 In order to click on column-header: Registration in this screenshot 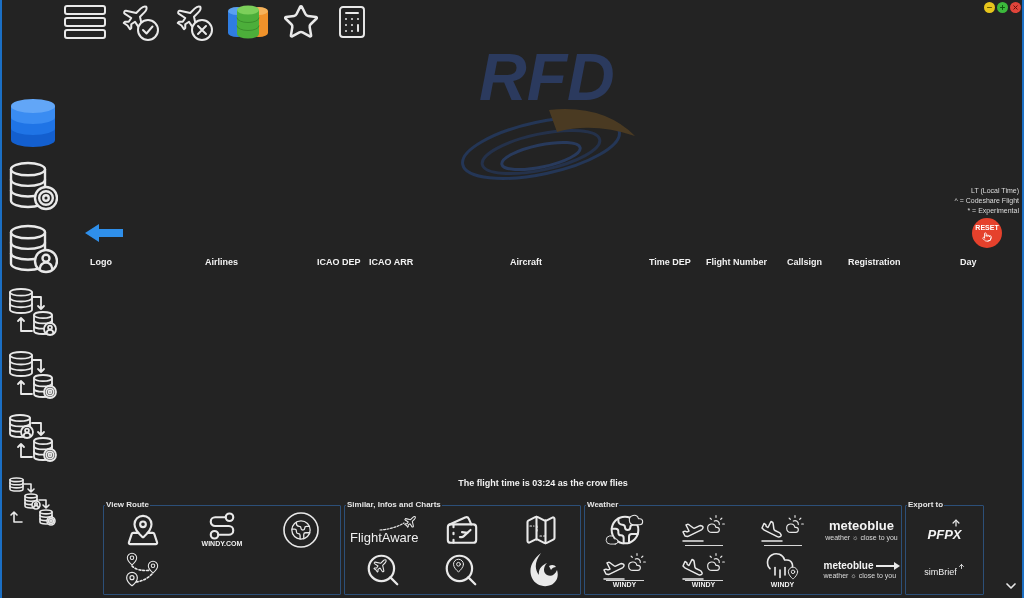, I will do `click(874, 262)`.